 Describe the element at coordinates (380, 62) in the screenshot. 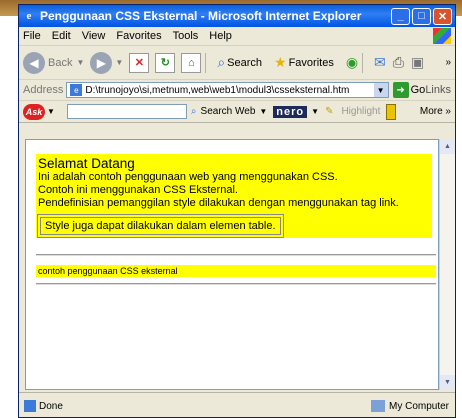

I see `mail-icon: ✉` at that location.